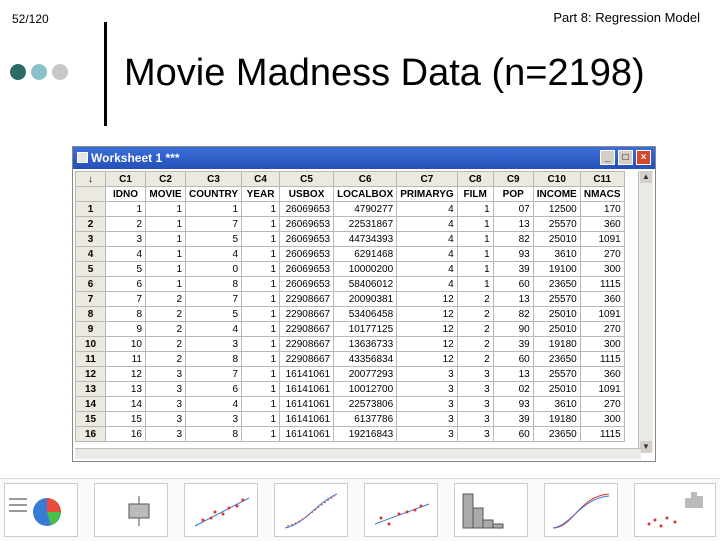 The width and height of the screenshot is (720, 541). What do you see at coordinates (90, 284) in the screenshot?
I see `row-number: 6` at bounding box center [90, 284].